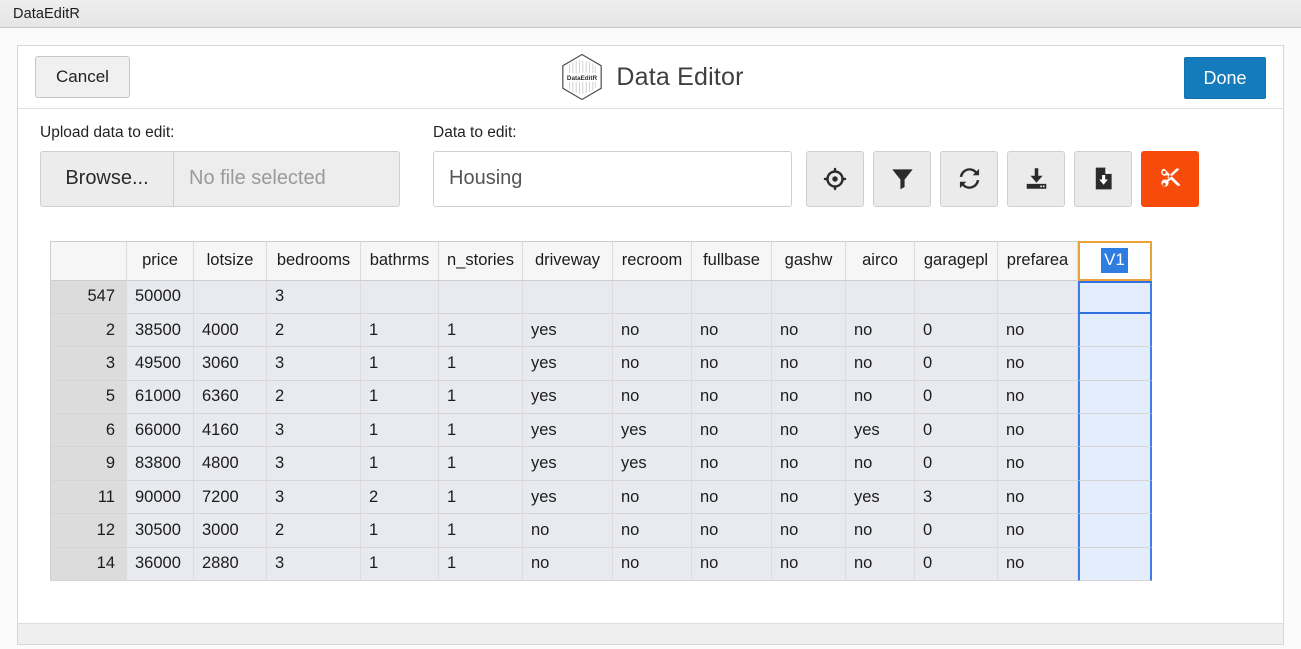  What do you see at coordinates (969, 178) in the screenshot?
I see `sync-icon-button` at bounding box center [969, 178].